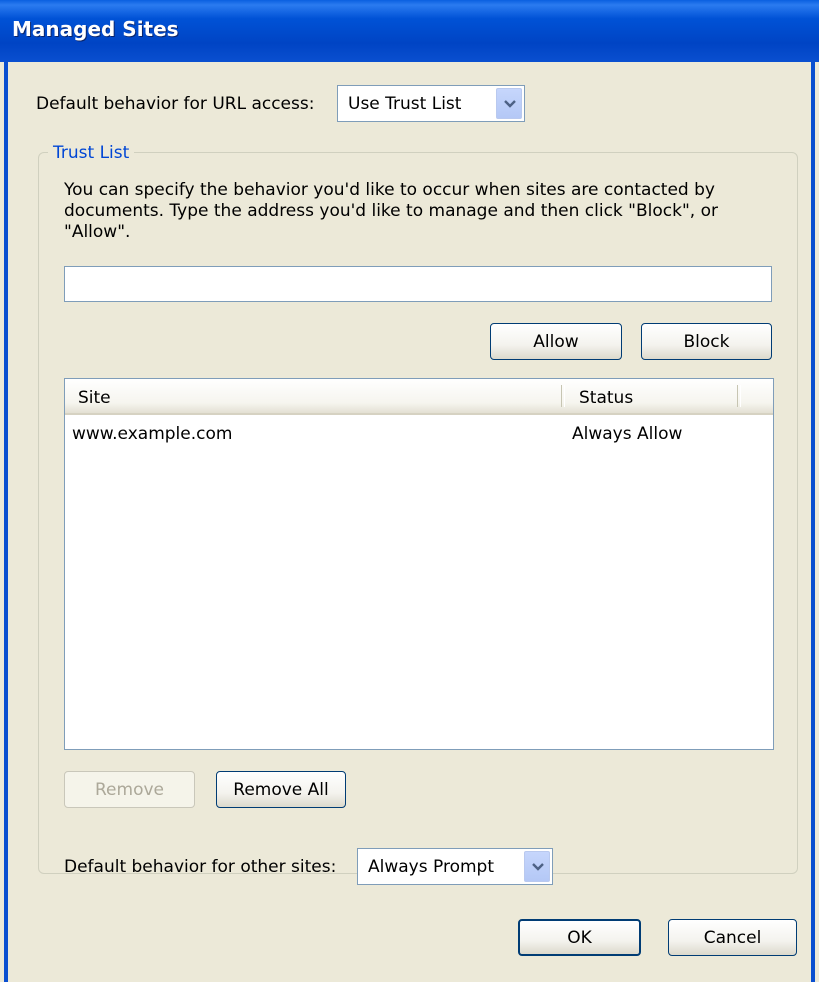 This screenshot has width=819, height=982. Describe the element at coordinates (94, 398) in the screenshot. I see `column-header-site: Site` at that location.